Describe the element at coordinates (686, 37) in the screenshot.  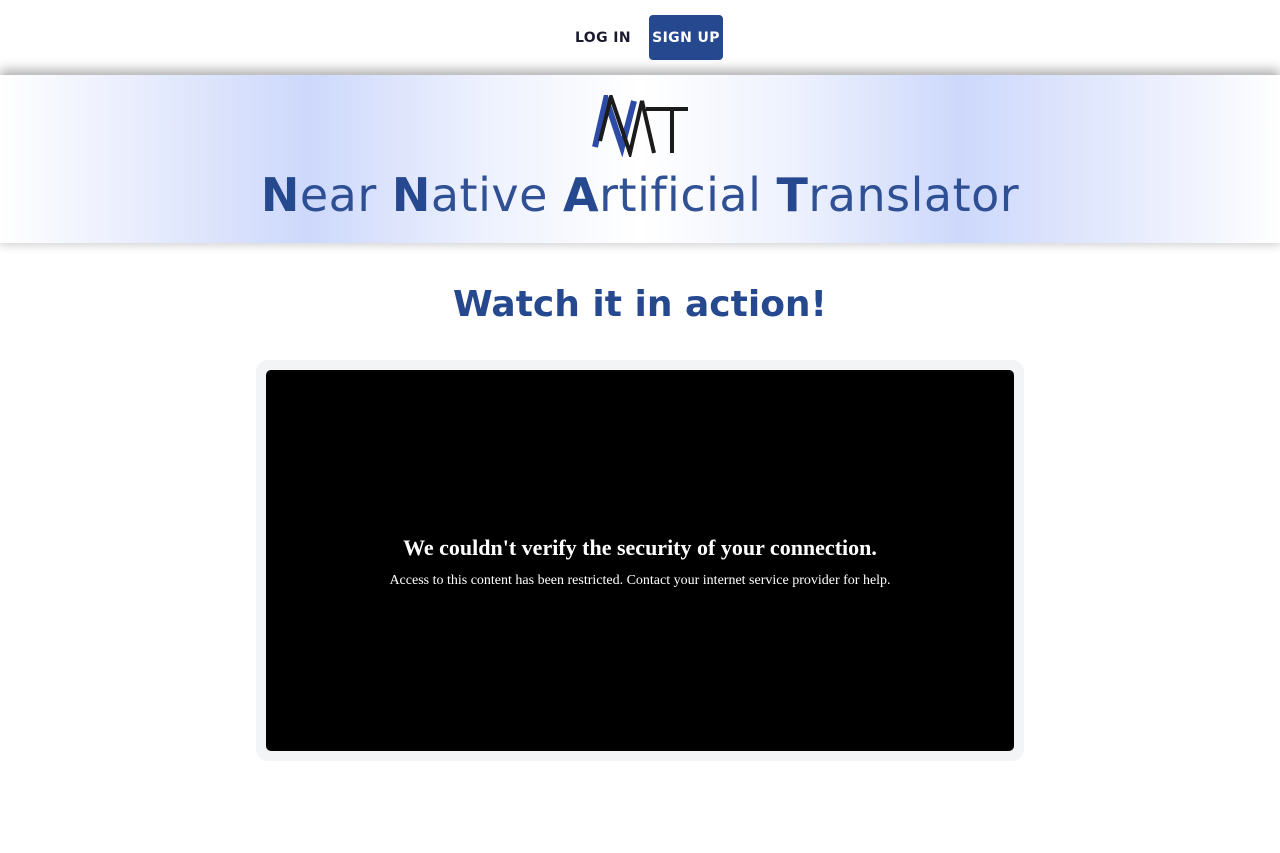
I see `signup-button: SIGN UP` at that location.